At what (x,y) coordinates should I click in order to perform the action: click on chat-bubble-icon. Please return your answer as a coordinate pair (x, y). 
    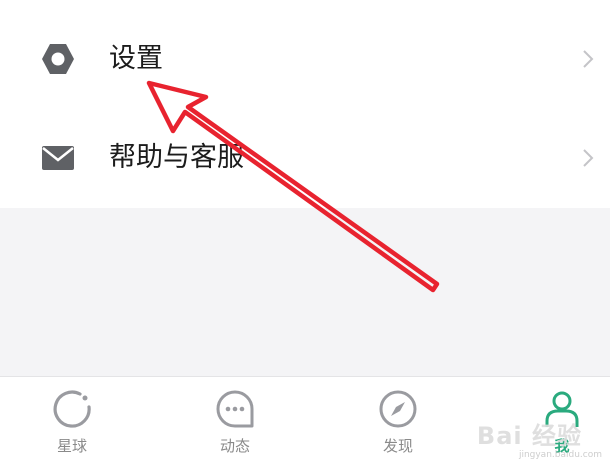
    Looking at the image, I should click on (235, 409).